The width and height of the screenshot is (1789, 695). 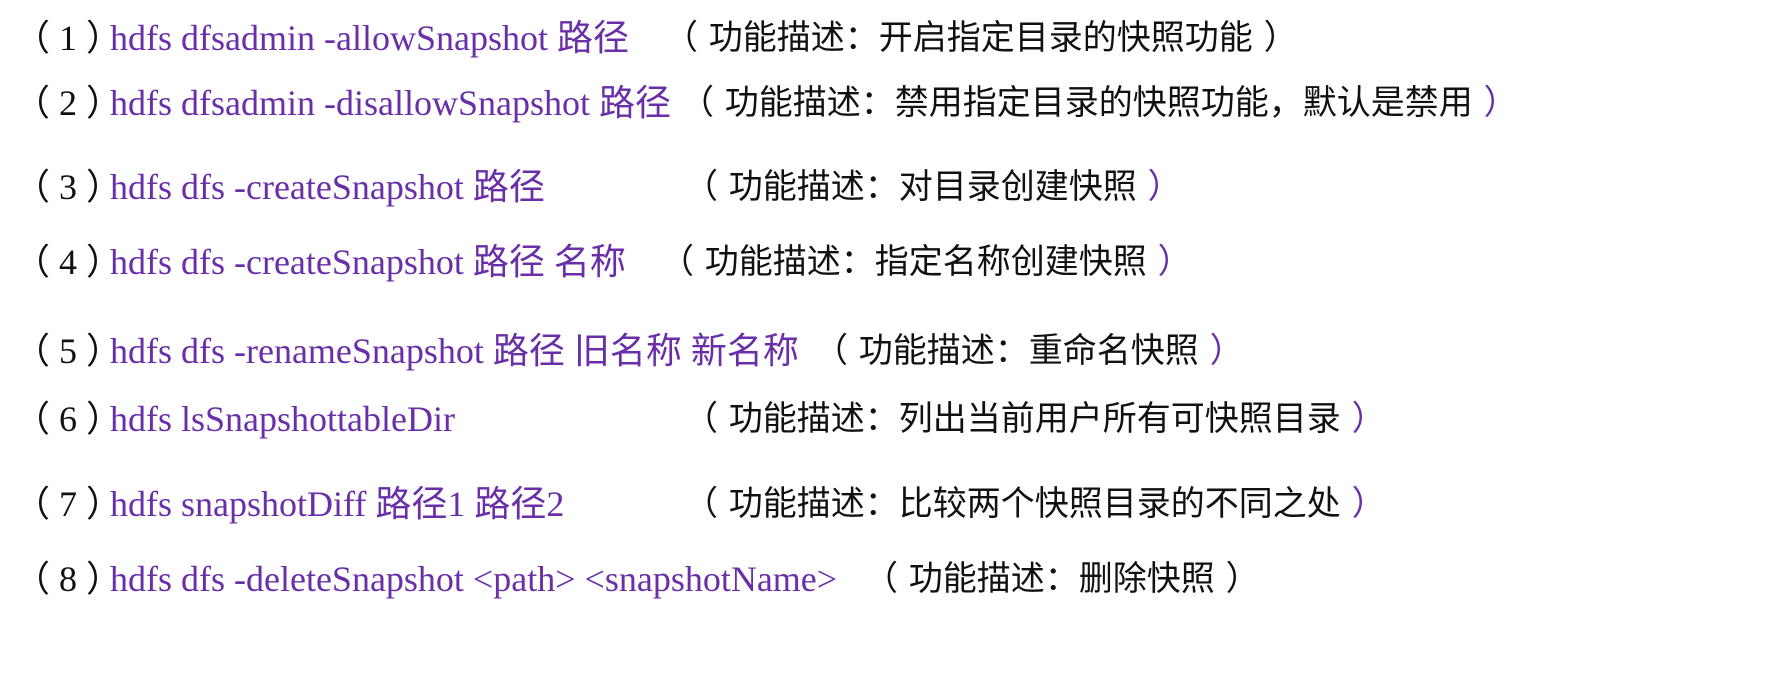 What do you see at coordinates (1076, 103) in the screenshot?
I see `description-text: （ 功能描述：禁用指定目录的快照功能，默认是禁用` at bounding box center [1076, 103].